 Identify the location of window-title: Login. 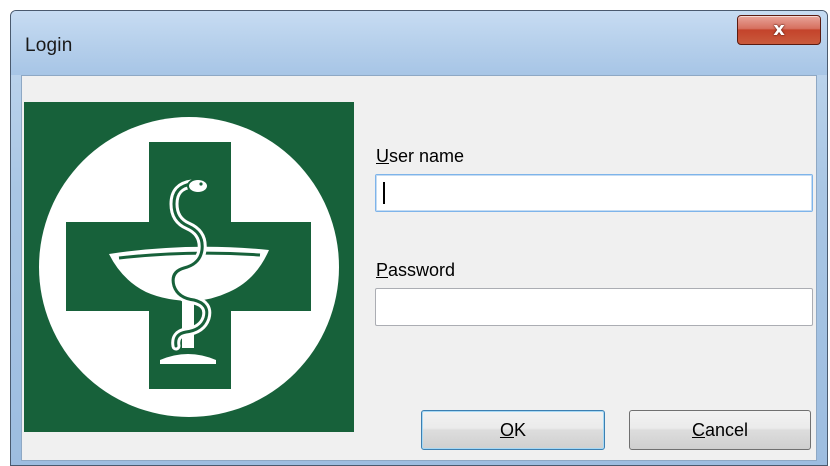
(49, 45).